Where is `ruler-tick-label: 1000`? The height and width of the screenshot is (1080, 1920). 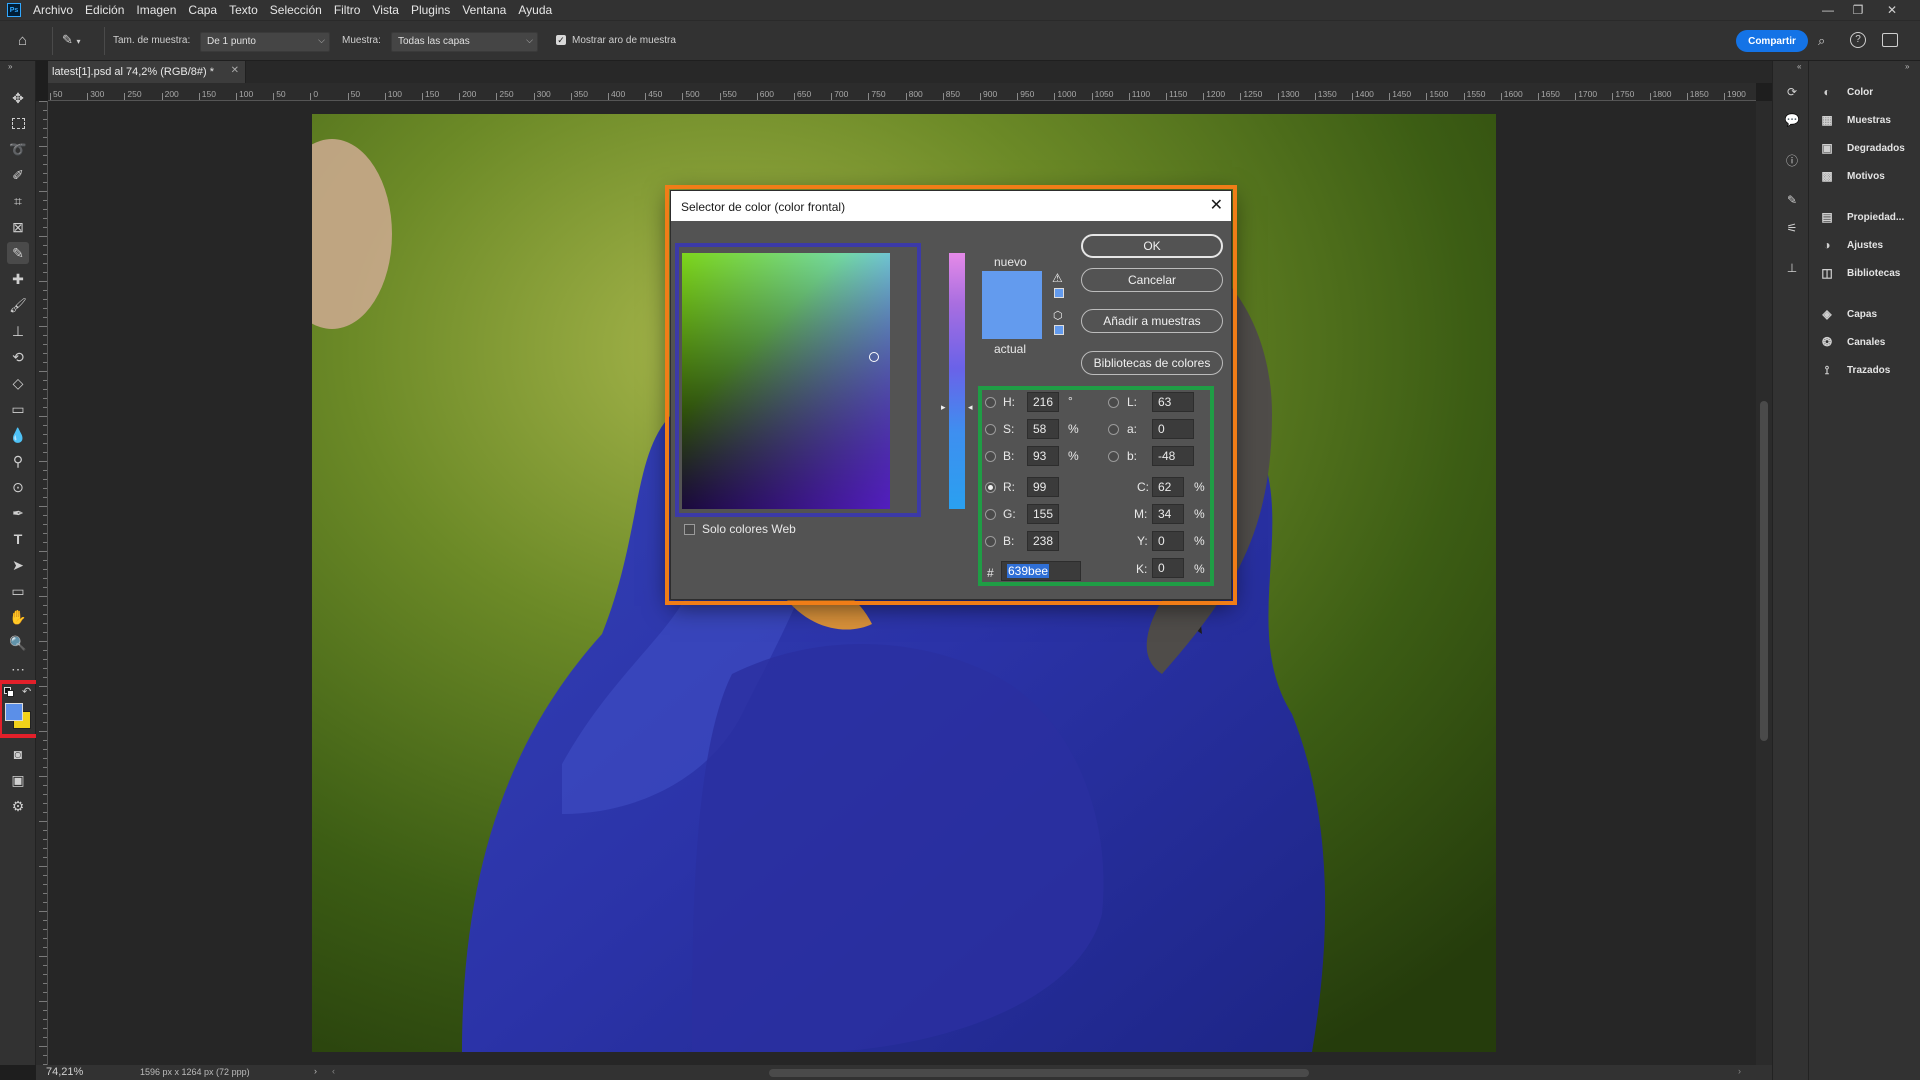 ruler-tick-label: 1000 is located at coordinates (1067, 94).